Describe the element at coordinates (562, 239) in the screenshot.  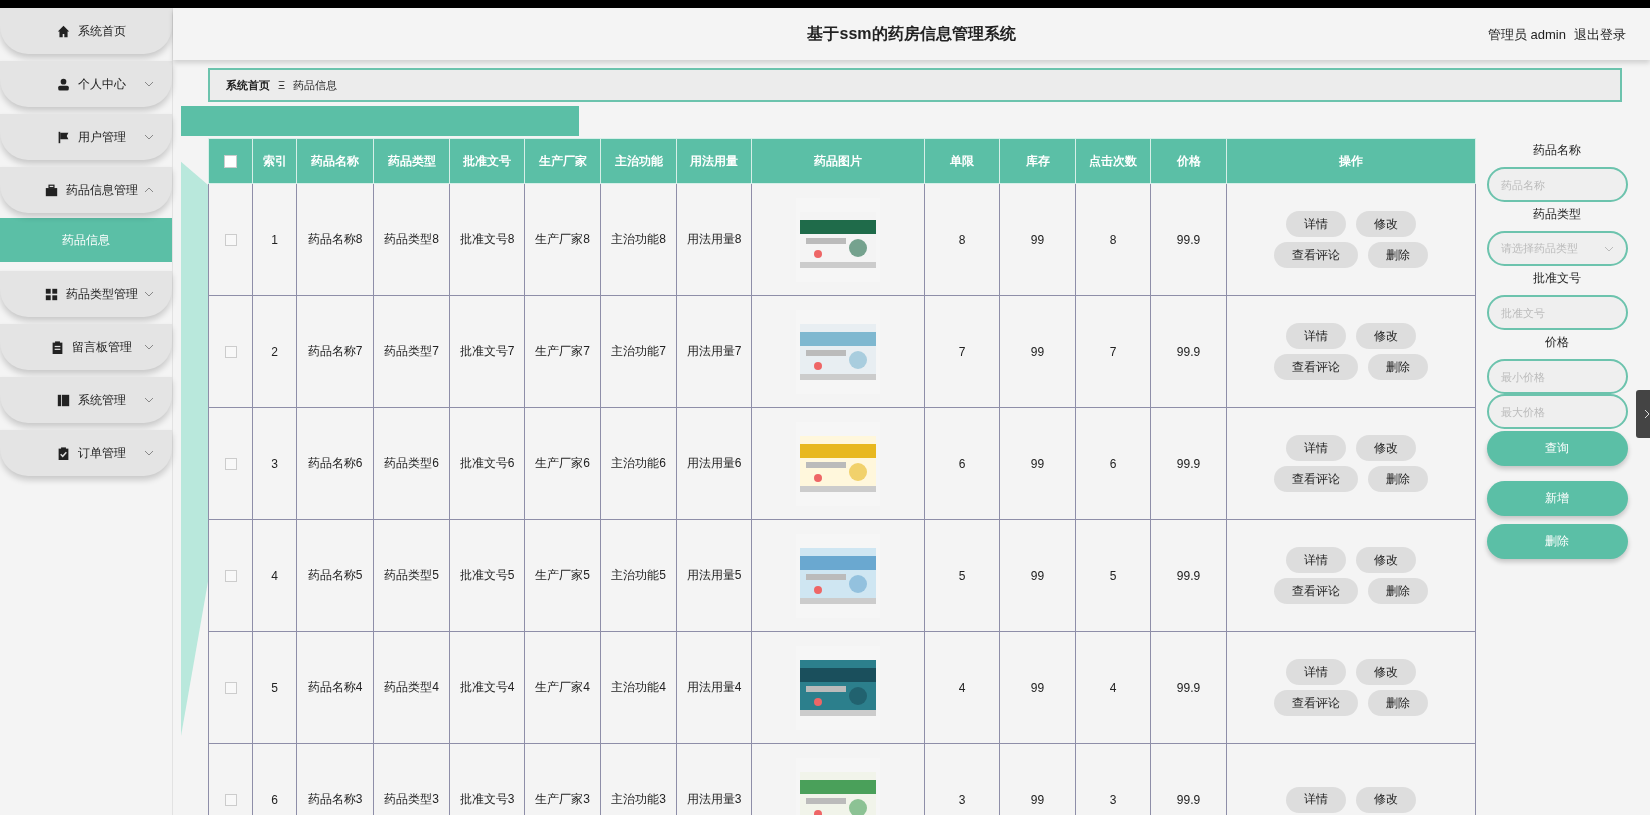
I see `table-cell: 生产厂家8` at that location.